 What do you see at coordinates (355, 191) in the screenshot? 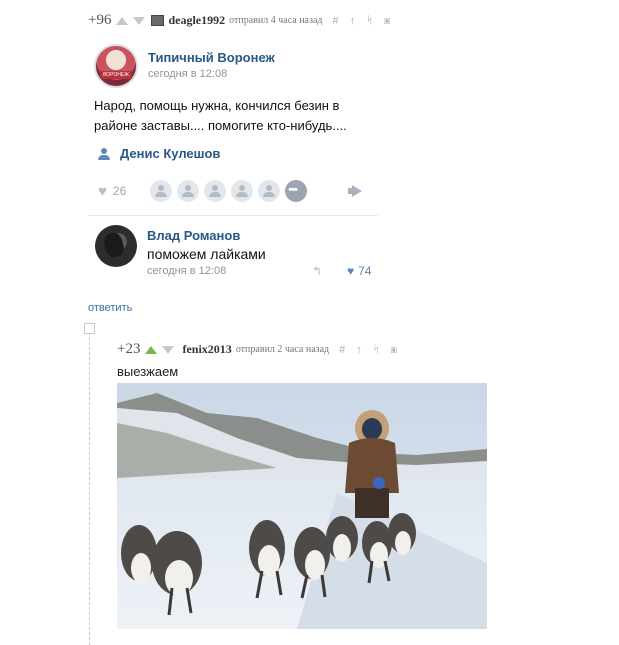
I see `share-megaphone-icon` at bounding box center [355, 191].